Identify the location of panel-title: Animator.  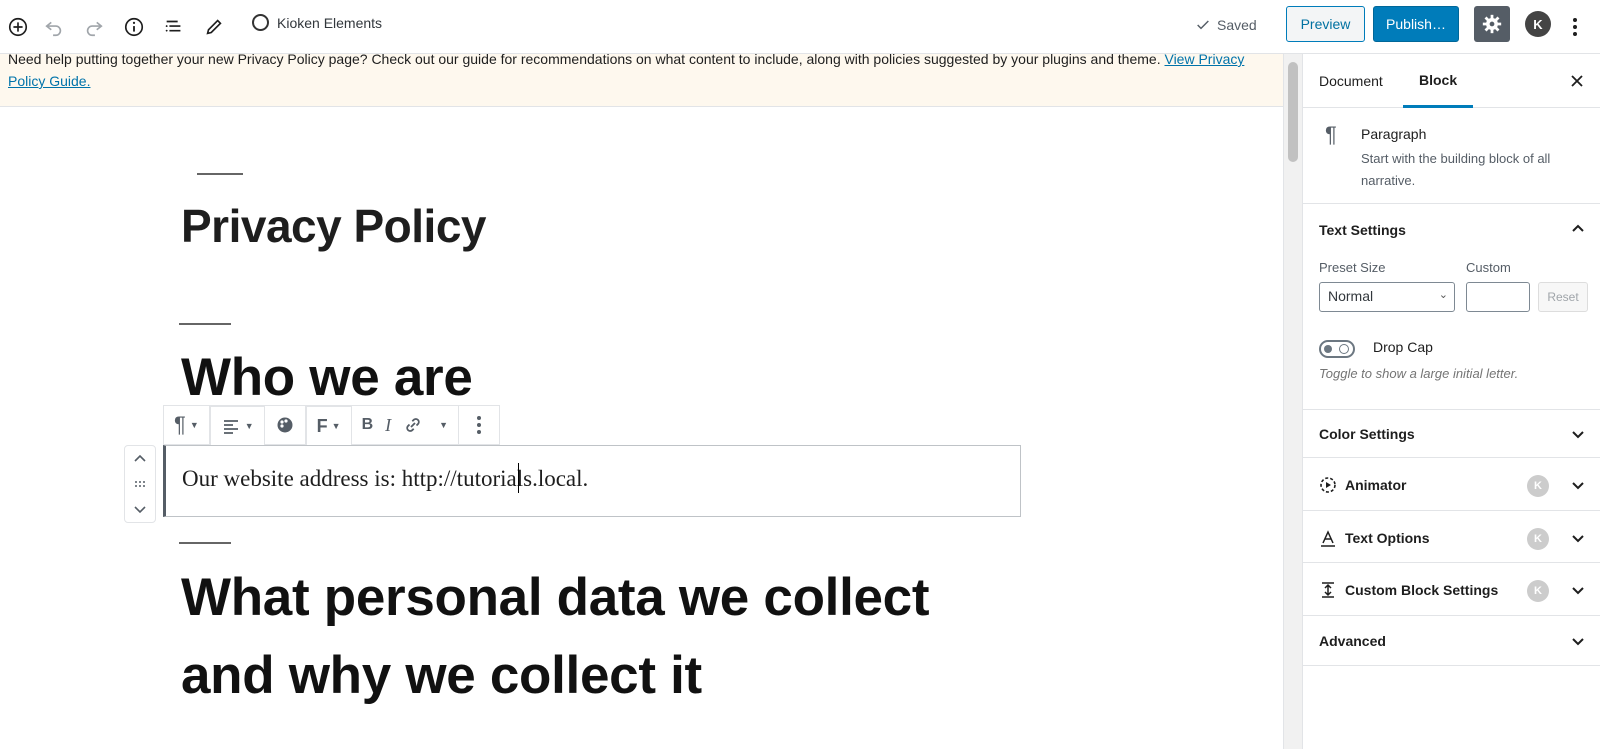
(1376, 485).